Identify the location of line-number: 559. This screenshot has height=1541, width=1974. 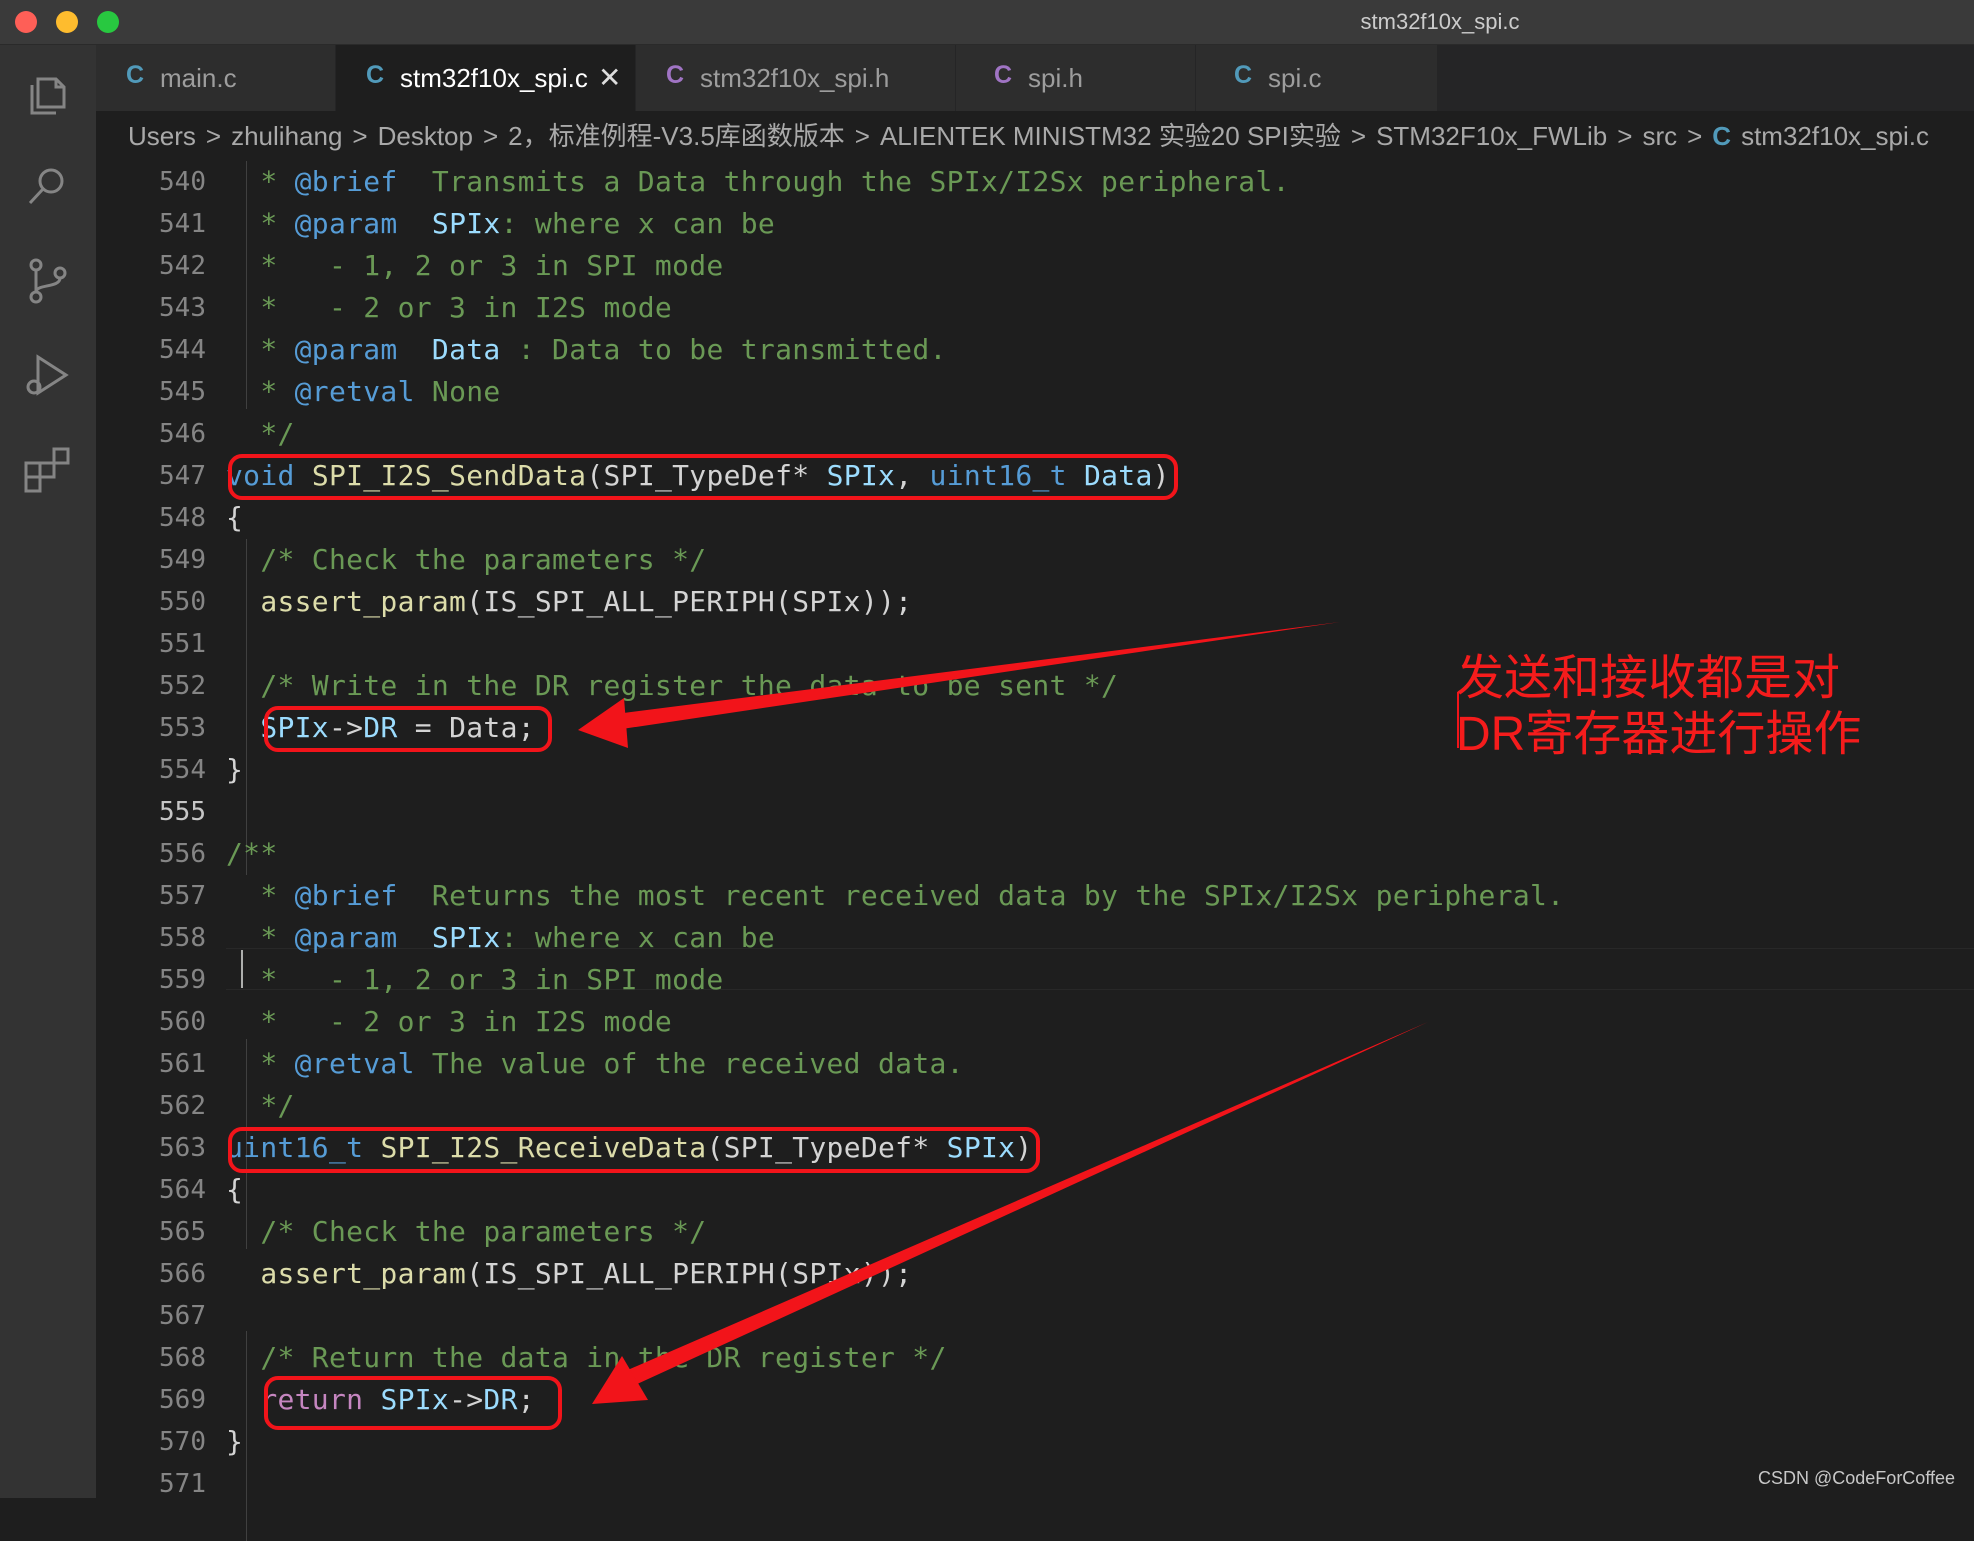
(182, 980).